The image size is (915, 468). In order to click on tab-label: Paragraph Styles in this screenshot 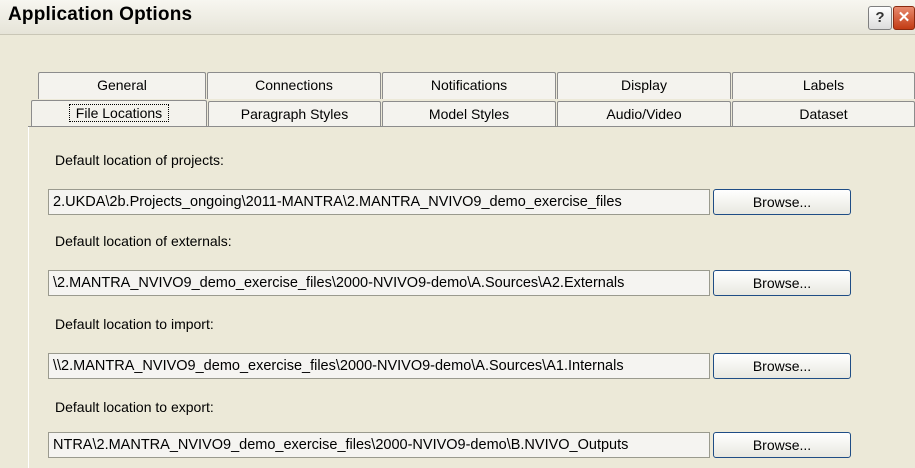, I will do `click(294, 114)`.